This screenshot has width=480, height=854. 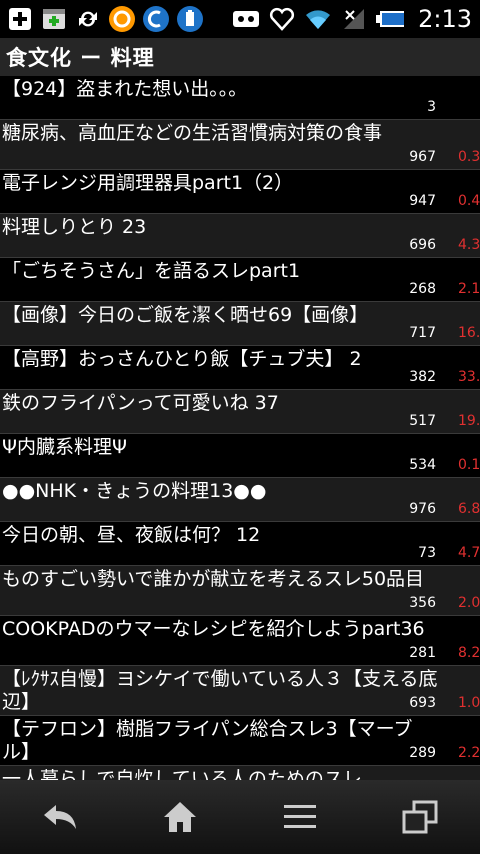 I want to click on thread-row: 今日の朝、昼、夜飯は何？ 12 73 4.7, so click(x=240, y=544).